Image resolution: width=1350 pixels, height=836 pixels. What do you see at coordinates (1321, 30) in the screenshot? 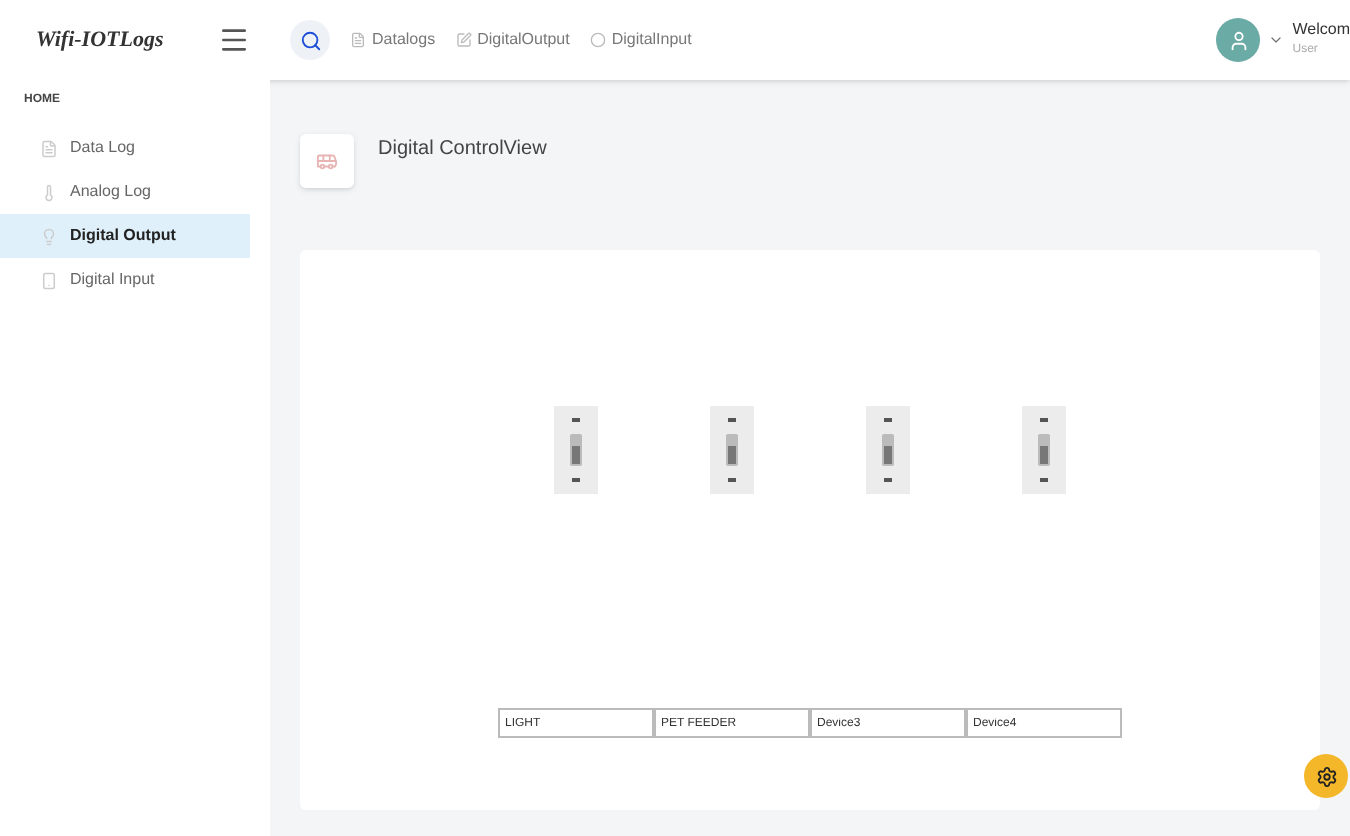
I see `welcome-text: Welcom` at bounding box center [1321, 30].